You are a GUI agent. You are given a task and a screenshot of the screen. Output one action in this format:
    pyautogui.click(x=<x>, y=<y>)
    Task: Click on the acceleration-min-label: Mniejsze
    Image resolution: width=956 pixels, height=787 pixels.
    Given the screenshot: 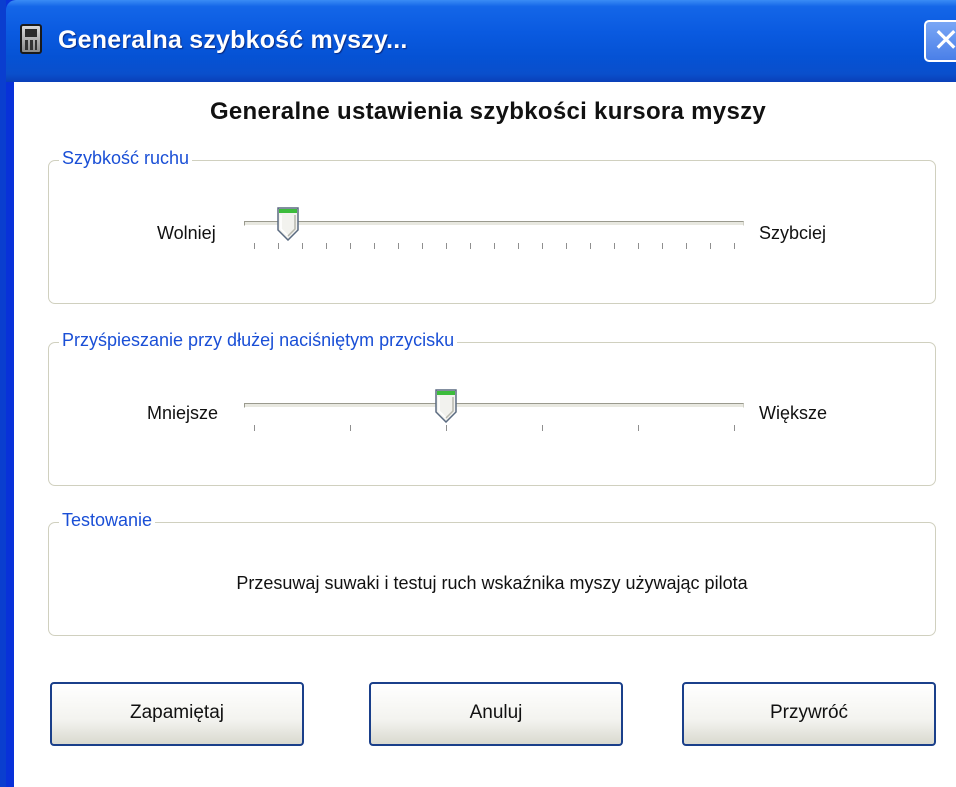 What is the action you would take?
    pyautogui.click(x=183, y=413)
    